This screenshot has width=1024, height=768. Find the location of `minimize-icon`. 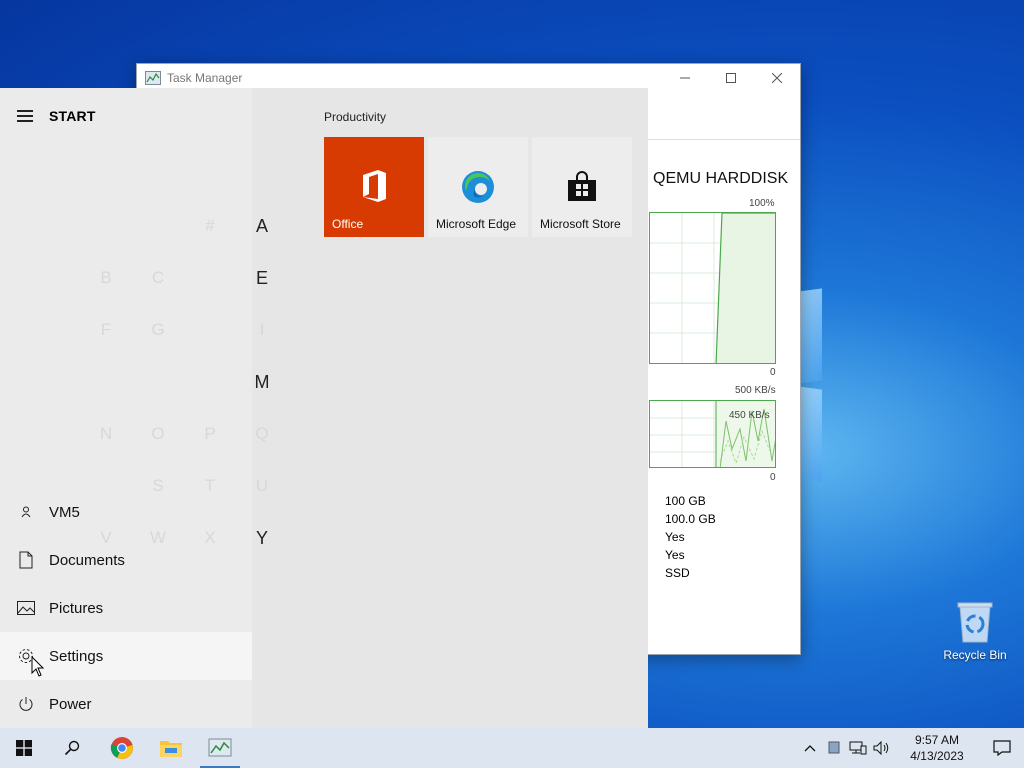

minimize-icon is located at coordinates (685, 78).